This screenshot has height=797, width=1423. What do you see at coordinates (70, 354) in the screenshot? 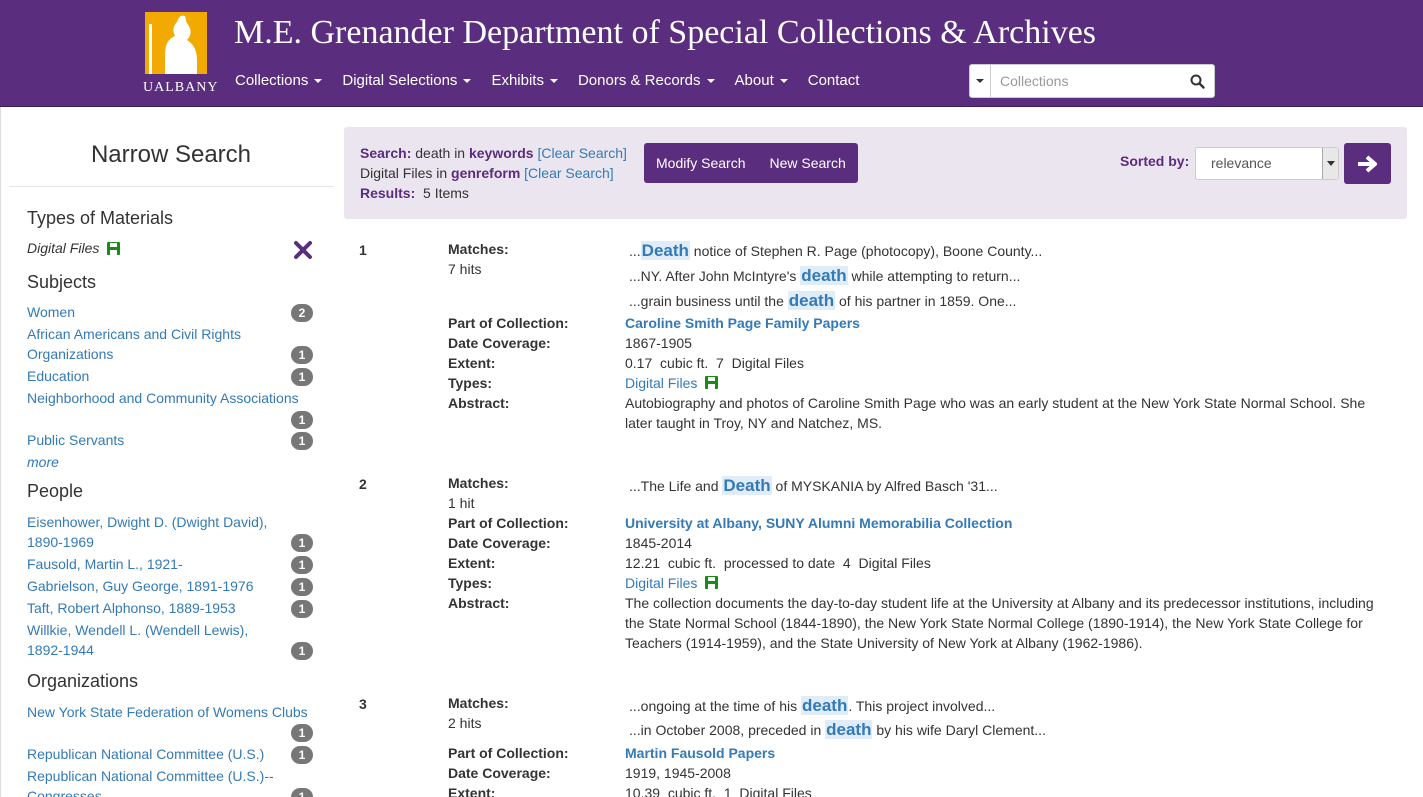
I see `facet-african-americans-cont: Organizations` at bounding box center [70, 354].